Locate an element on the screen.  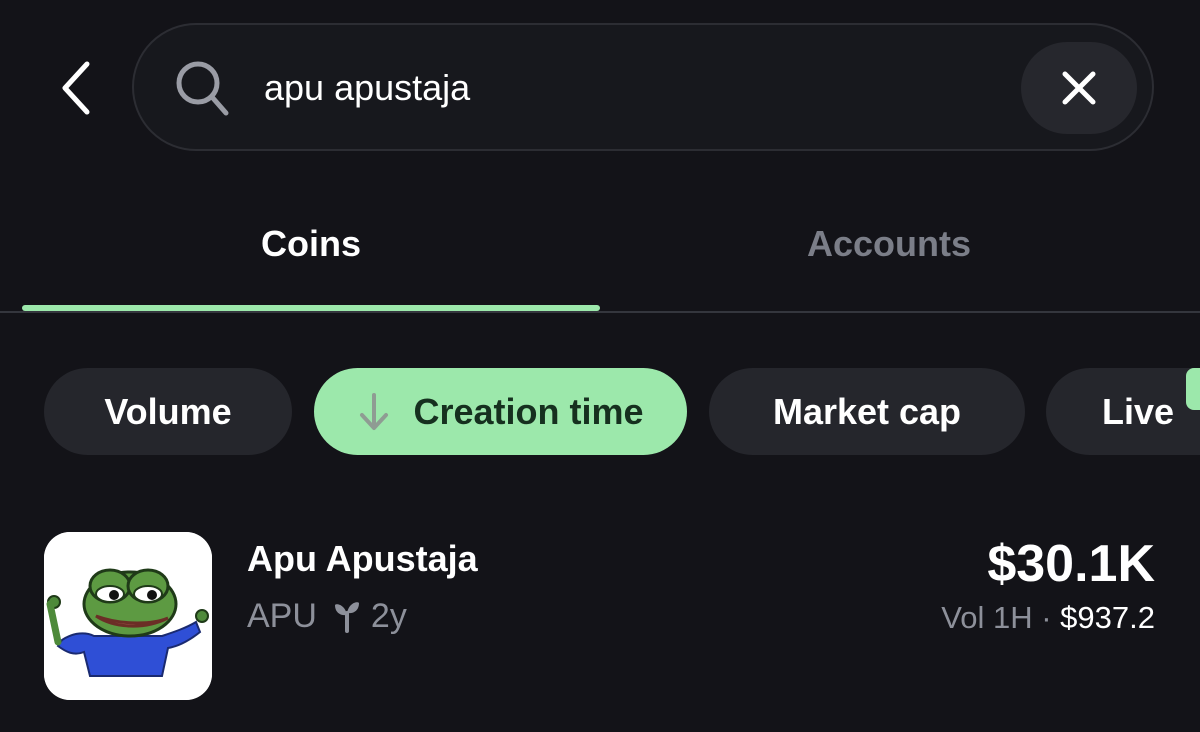
filter-live-label: Live is located at coordinates (1138, 411).